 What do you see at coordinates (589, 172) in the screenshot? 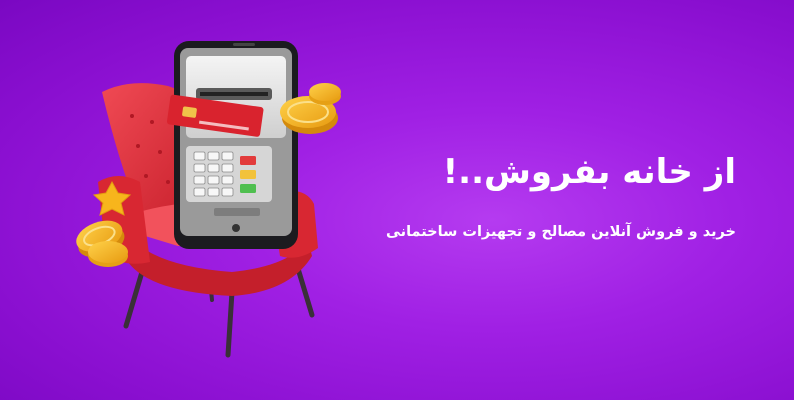
I see `banner-headline: از خانه بفروش..!` at bounding box center [589, 172].